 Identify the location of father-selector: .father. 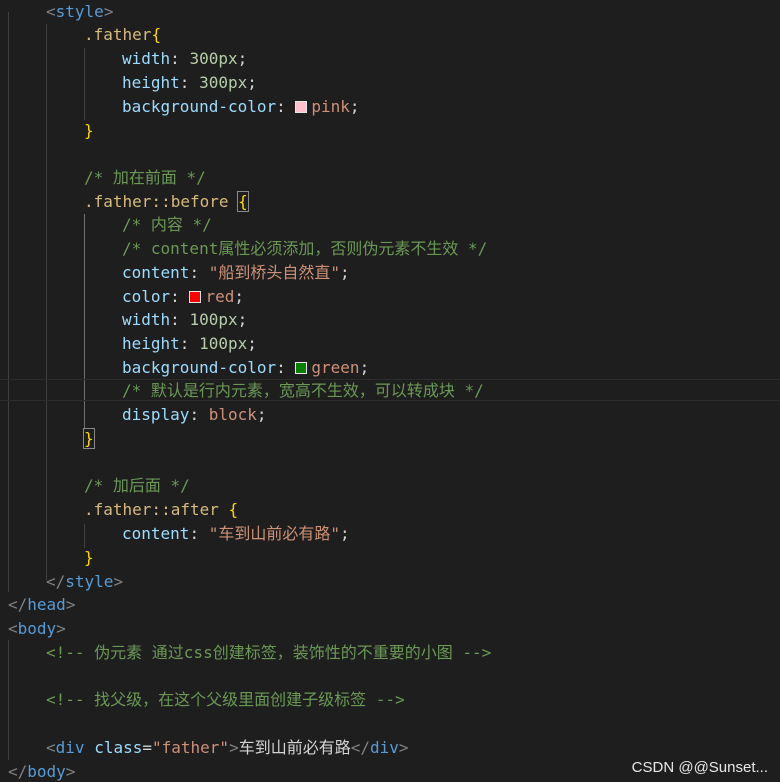
(118, 34).